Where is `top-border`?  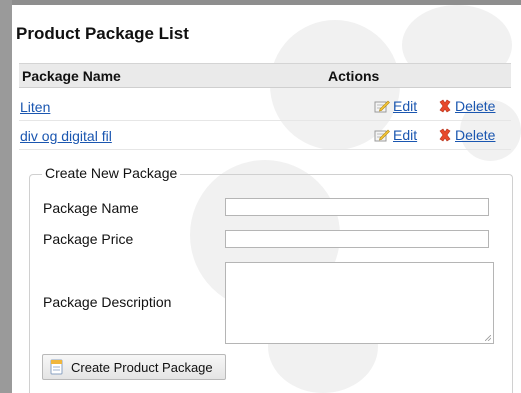
top-border is located at coordinates (260, 2).